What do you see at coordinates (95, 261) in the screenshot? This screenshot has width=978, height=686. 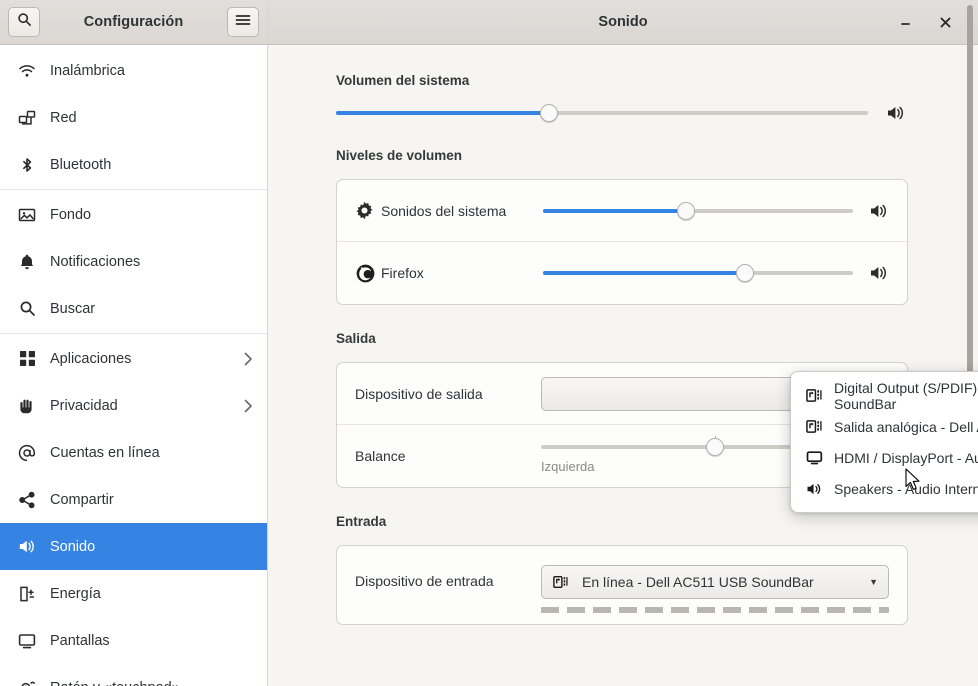 I see `sidebar-item-label: Notificaciones` at bounding box center [95, 261].